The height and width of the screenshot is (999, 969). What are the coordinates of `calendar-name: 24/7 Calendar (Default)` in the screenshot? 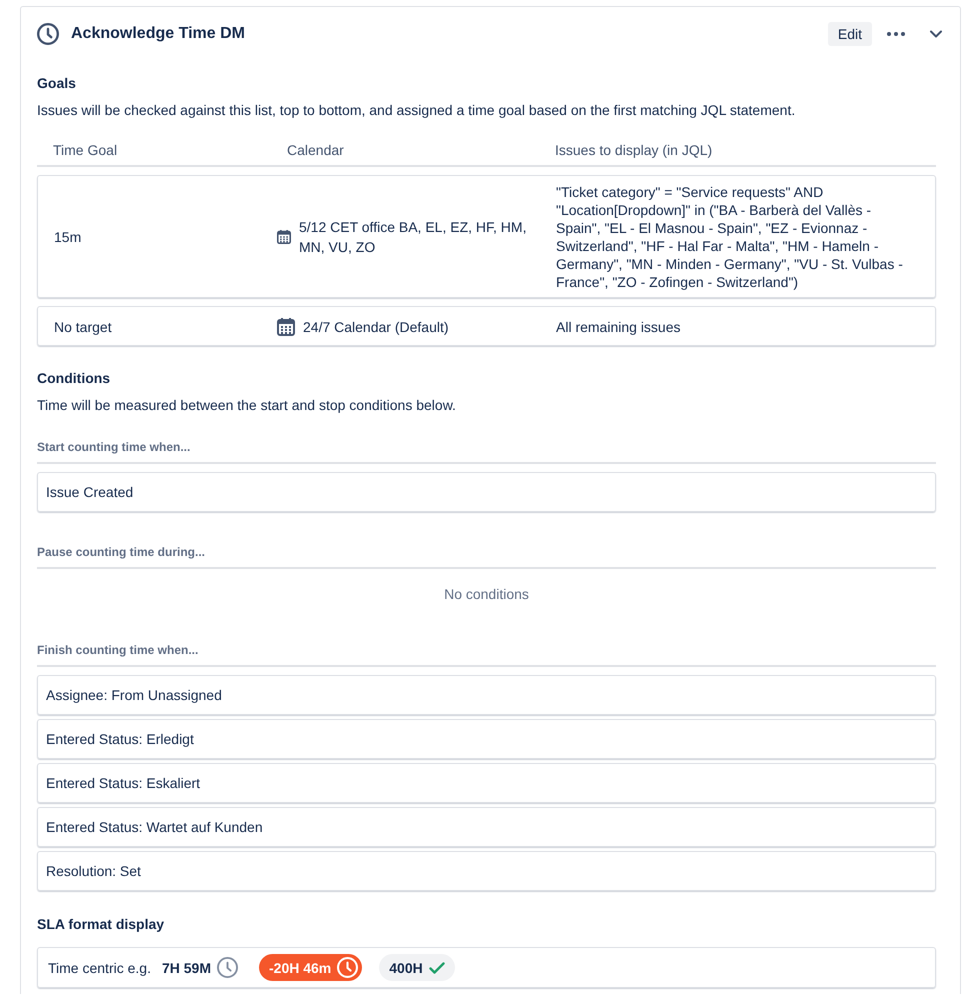 It's located at (376, 327).